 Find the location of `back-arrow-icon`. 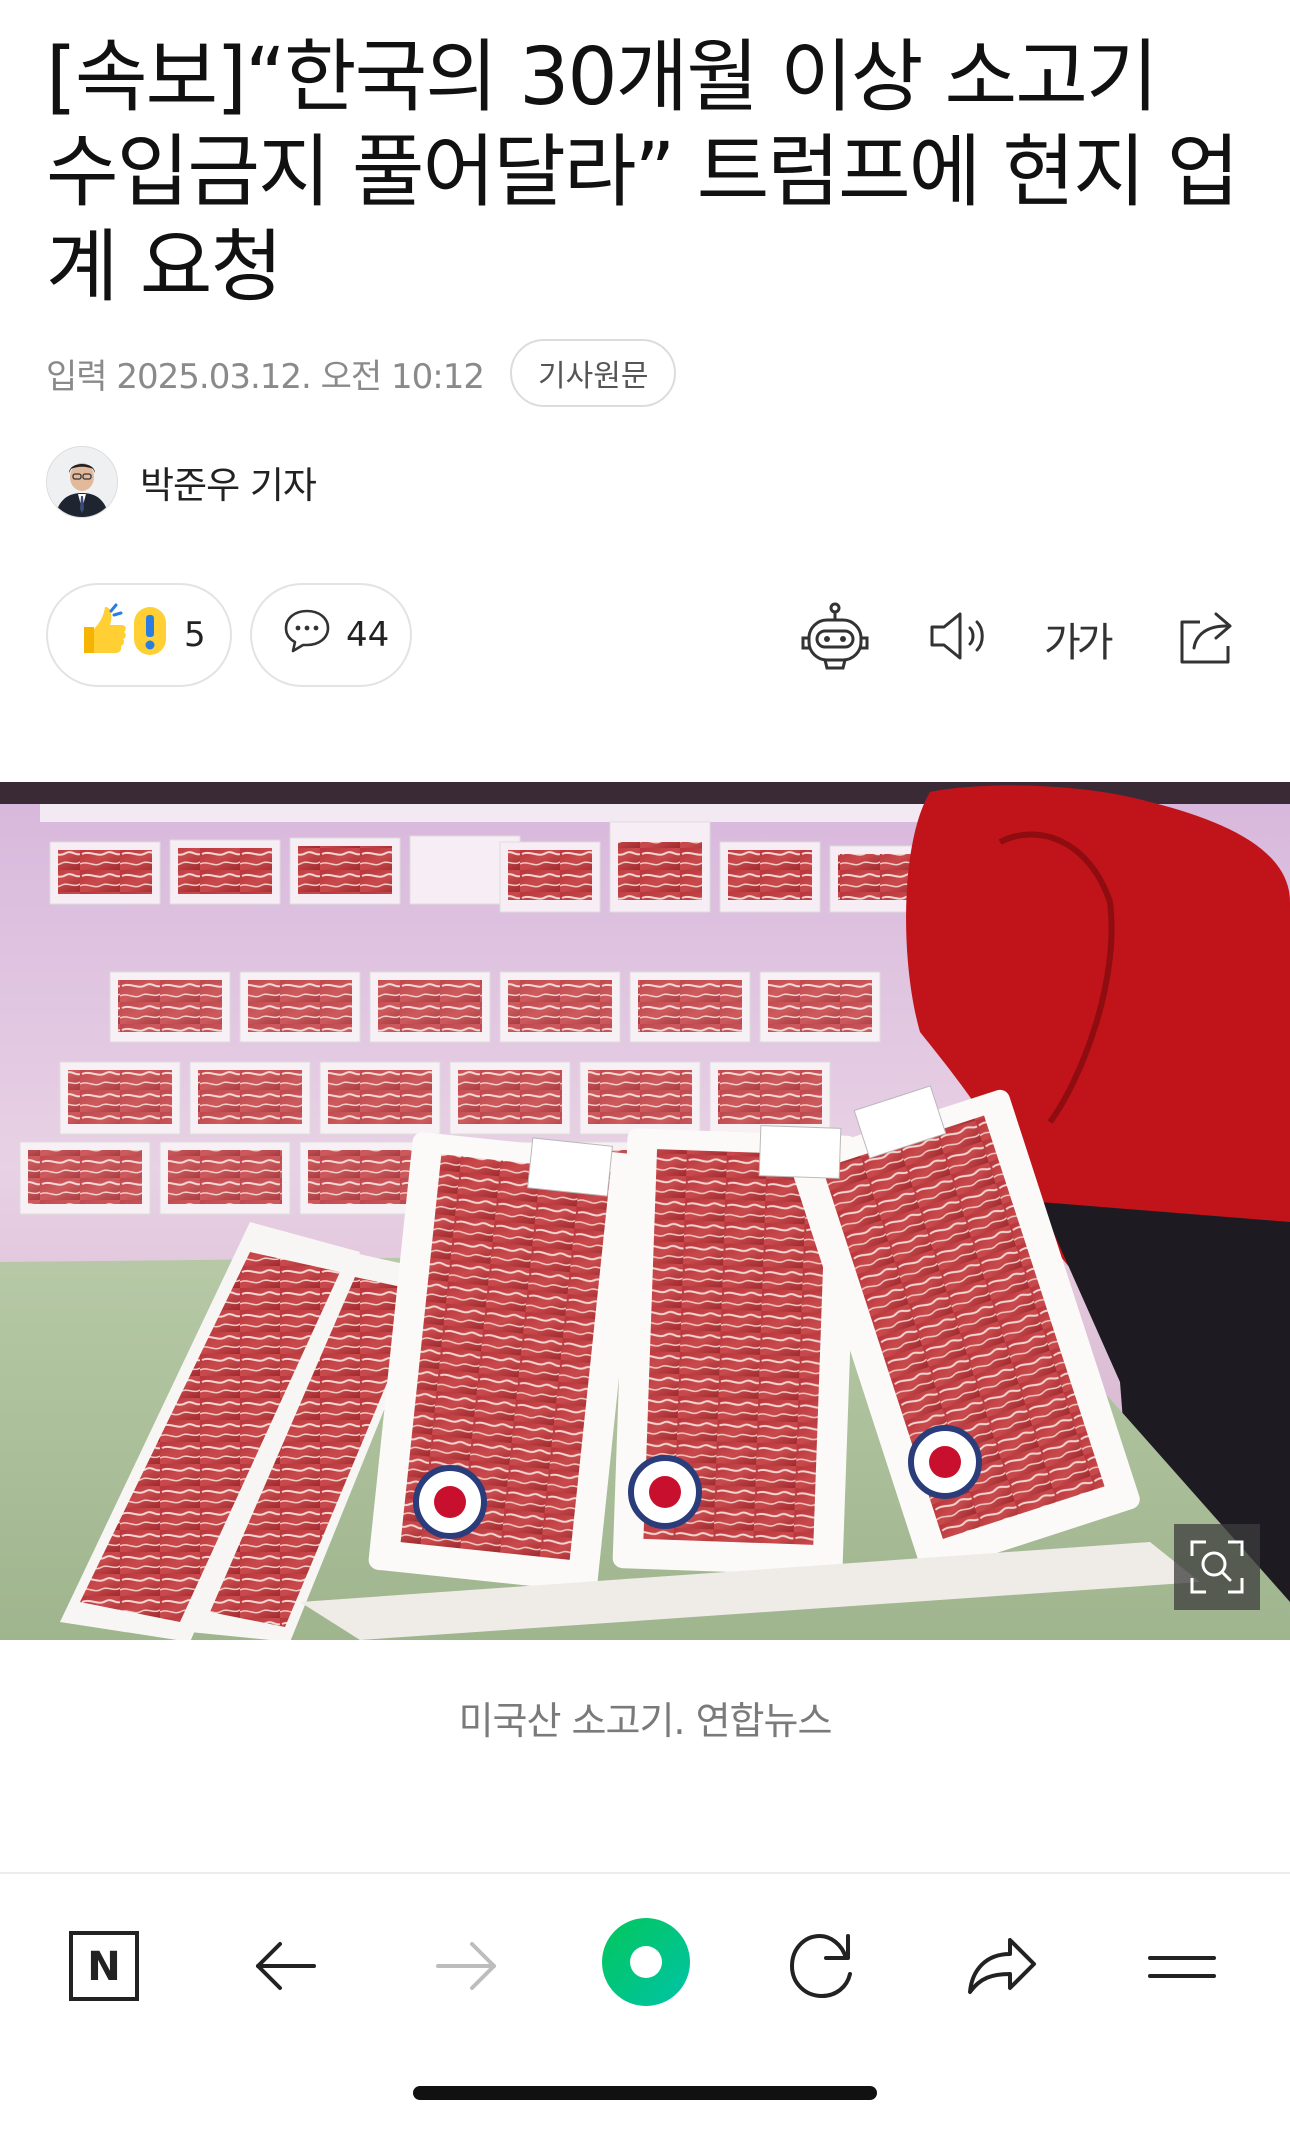

back-arrow-icon is located at coordinates (286, 1966).